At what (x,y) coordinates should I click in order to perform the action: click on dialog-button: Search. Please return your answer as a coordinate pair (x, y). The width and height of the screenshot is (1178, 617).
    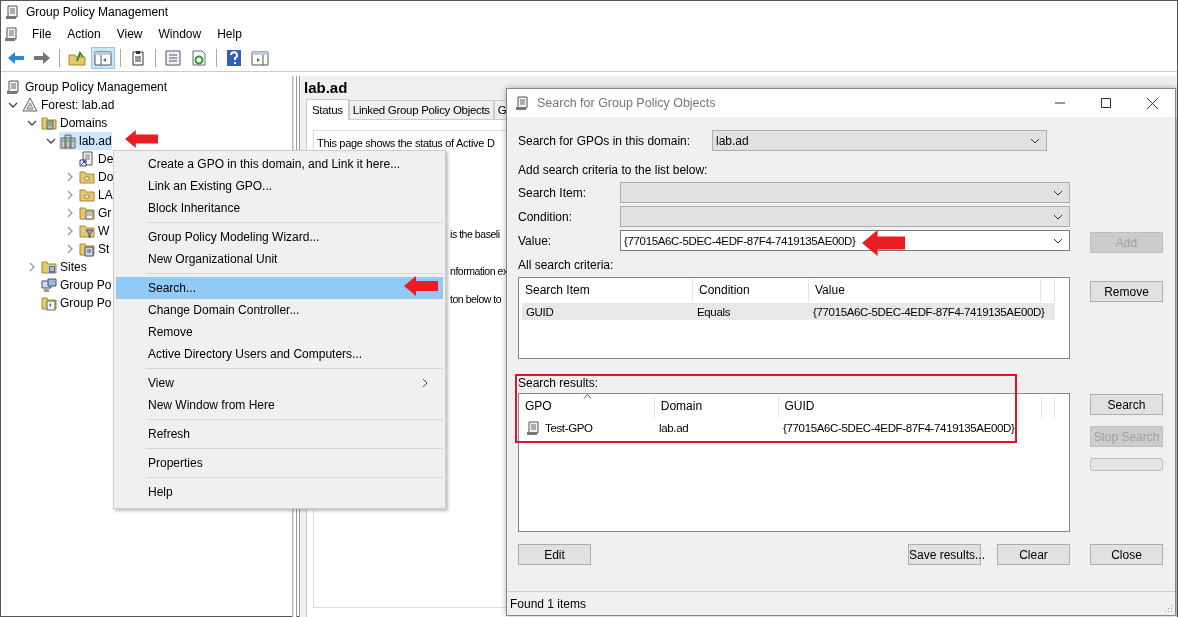
    Looking at the image, I should click on (1126, 404).